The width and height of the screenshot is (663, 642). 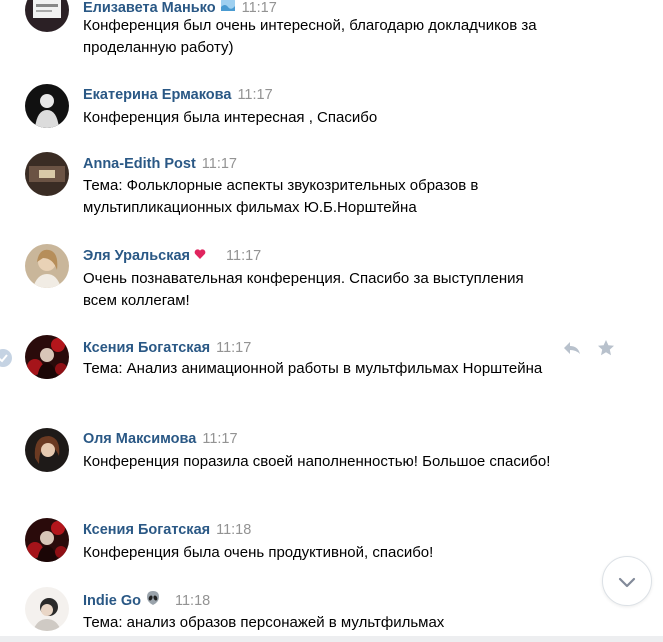 What do you see at coordinates (149, 8) in the screenshot?
I see `author-name: Елизавета Манько` at bounding box center [149, 8].